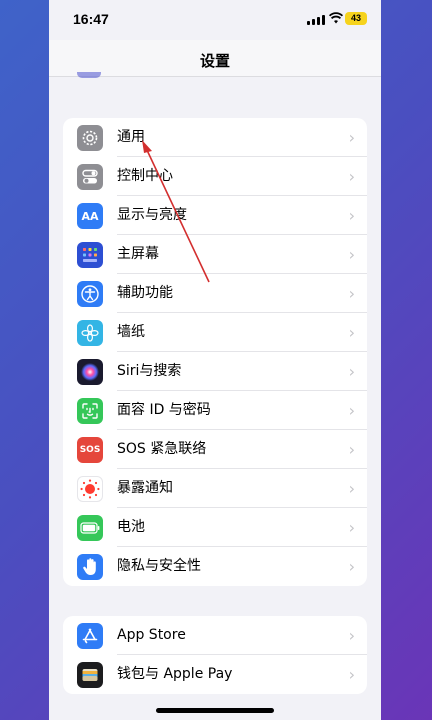 The image size is (432, 720). What do you see at coordinates (215, 488) in the screenshot?
I see `settings-row-exposure-notifications: 暴露通知 ›` at bounding box center [215, 488].